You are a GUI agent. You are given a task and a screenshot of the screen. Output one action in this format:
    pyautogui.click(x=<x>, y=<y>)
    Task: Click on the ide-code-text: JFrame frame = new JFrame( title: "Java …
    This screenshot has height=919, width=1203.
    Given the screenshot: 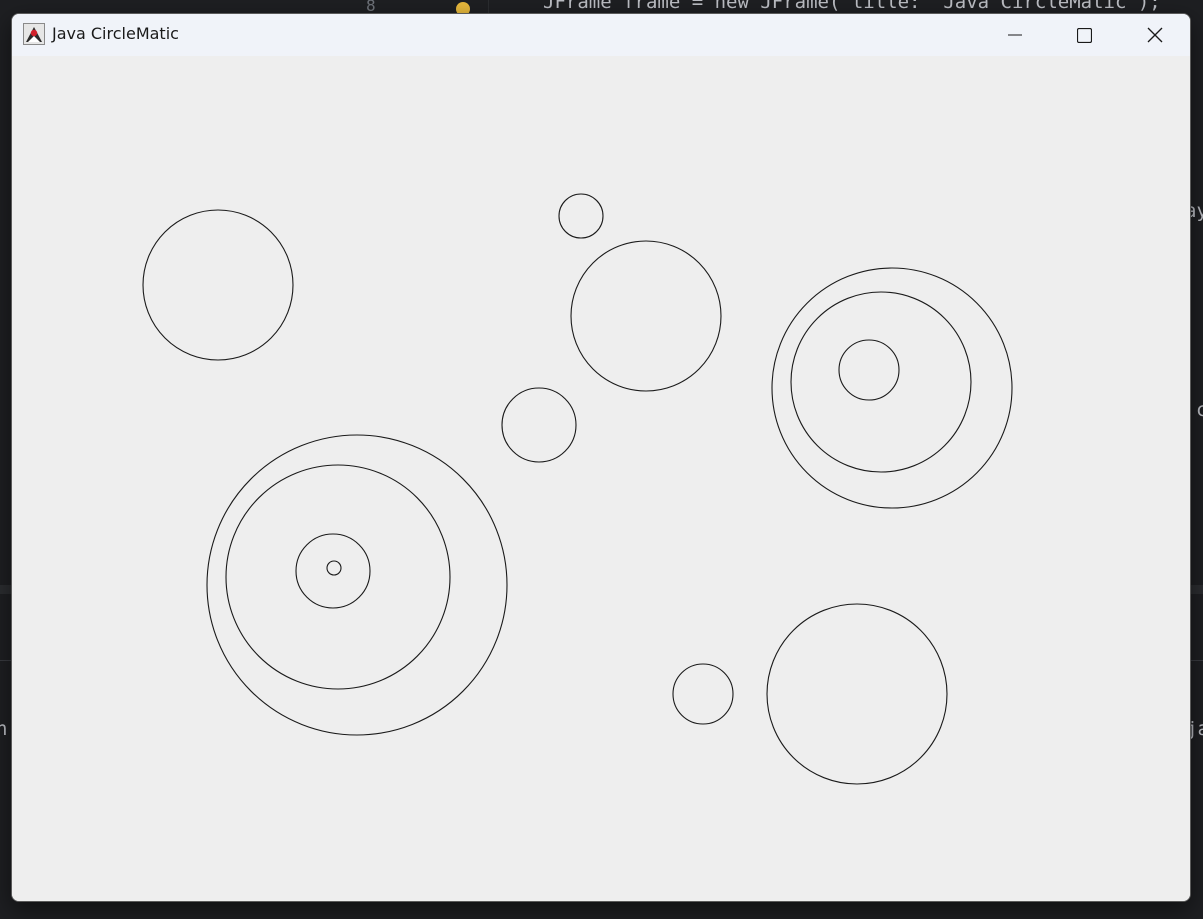 What is the action you would take?
    pyautogui.click(x=852, y=6)
    